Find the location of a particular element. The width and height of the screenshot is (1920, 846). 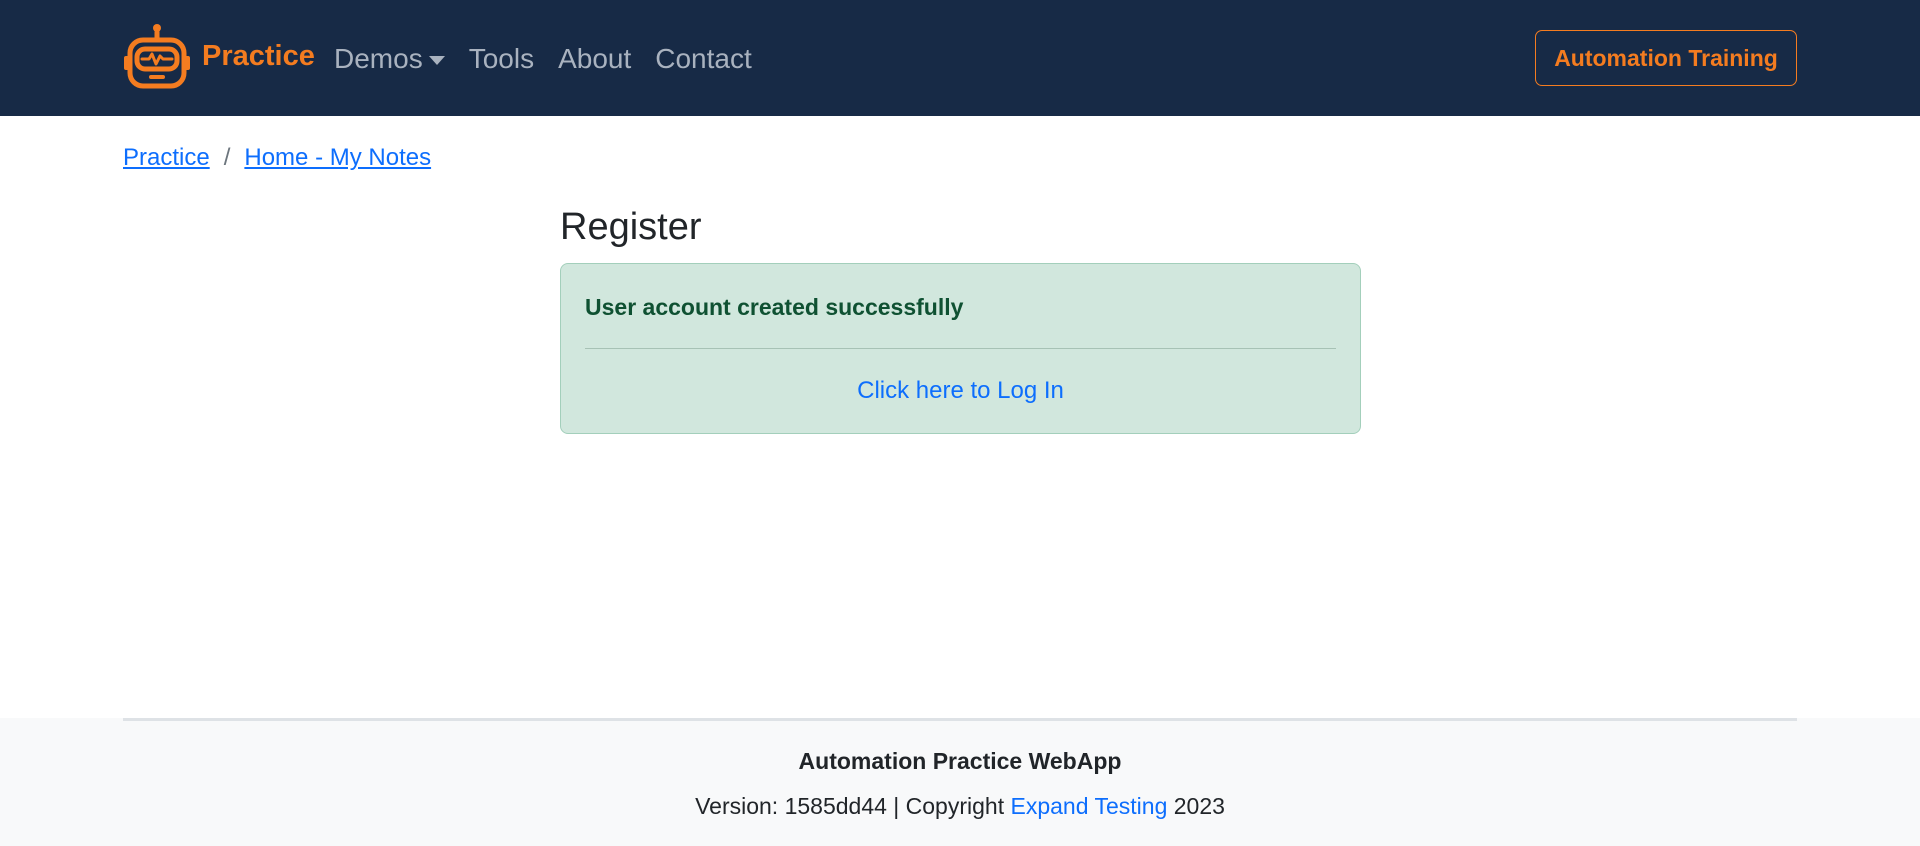

breadcrumb-link-home-my-notes: Home - My Notes is located at coordinates (337, 158).